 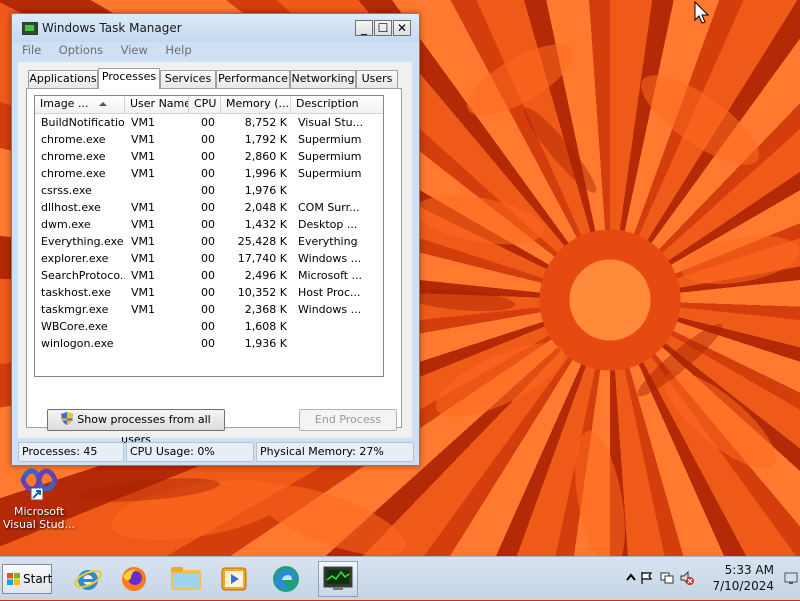 What do you see at coordinates (190, 452) in the screenshot?
I see `status-cpu-usage: CPU Usage: 0%` at bounding box center [190, 452].